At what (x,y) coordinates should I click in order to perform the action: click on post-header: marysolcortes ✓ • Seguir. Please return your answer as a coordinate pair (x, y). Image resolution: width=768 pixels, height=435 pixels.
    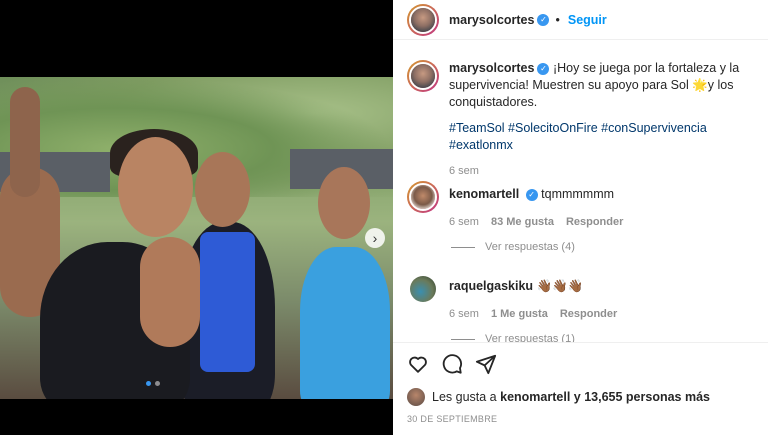
    Looking at the image, I should click on (580, 20).